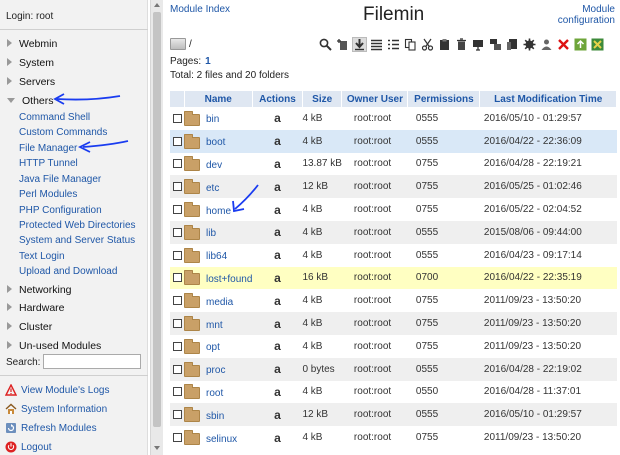 This screenshot has height=455, width=620. What do you see at coordinates (60, 210) in the screenshot?
I see `module-php-configuration: PHP Configuration` at bounding box center [60, 210].